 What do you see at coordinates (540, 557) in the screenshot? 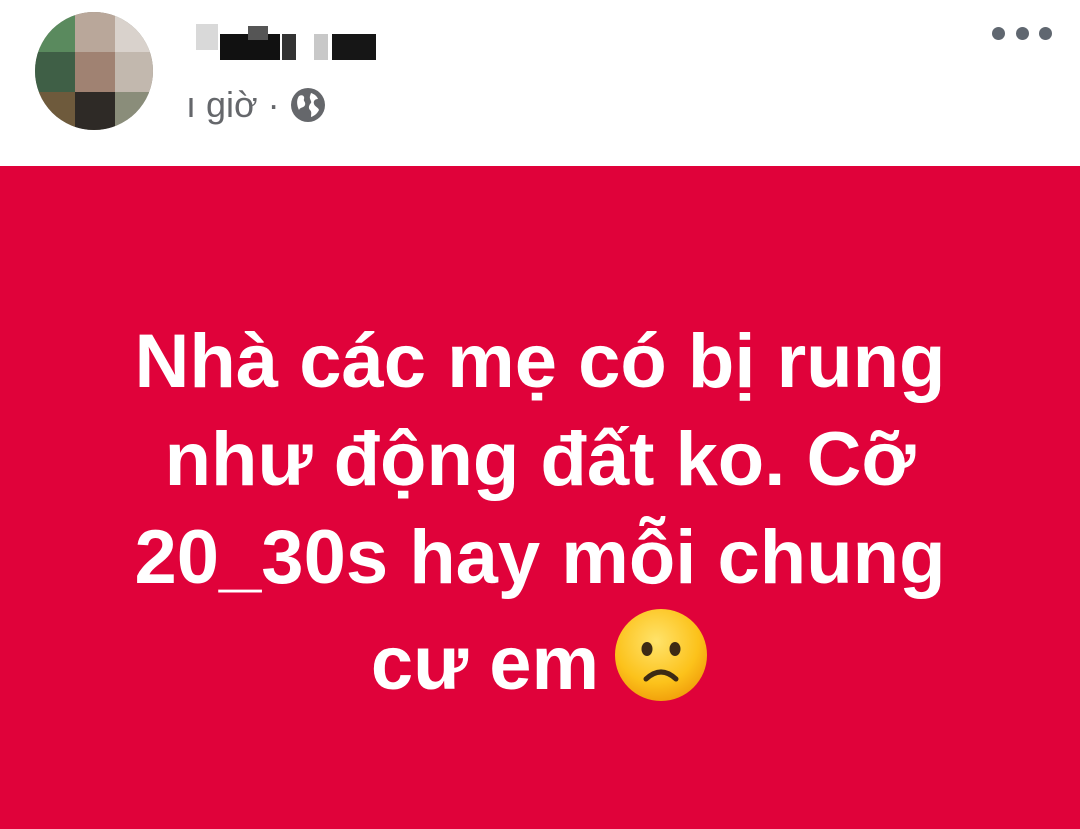
I see `post-text-line: 20_30s hay mỗi chung` at bounding box center [540, 557].